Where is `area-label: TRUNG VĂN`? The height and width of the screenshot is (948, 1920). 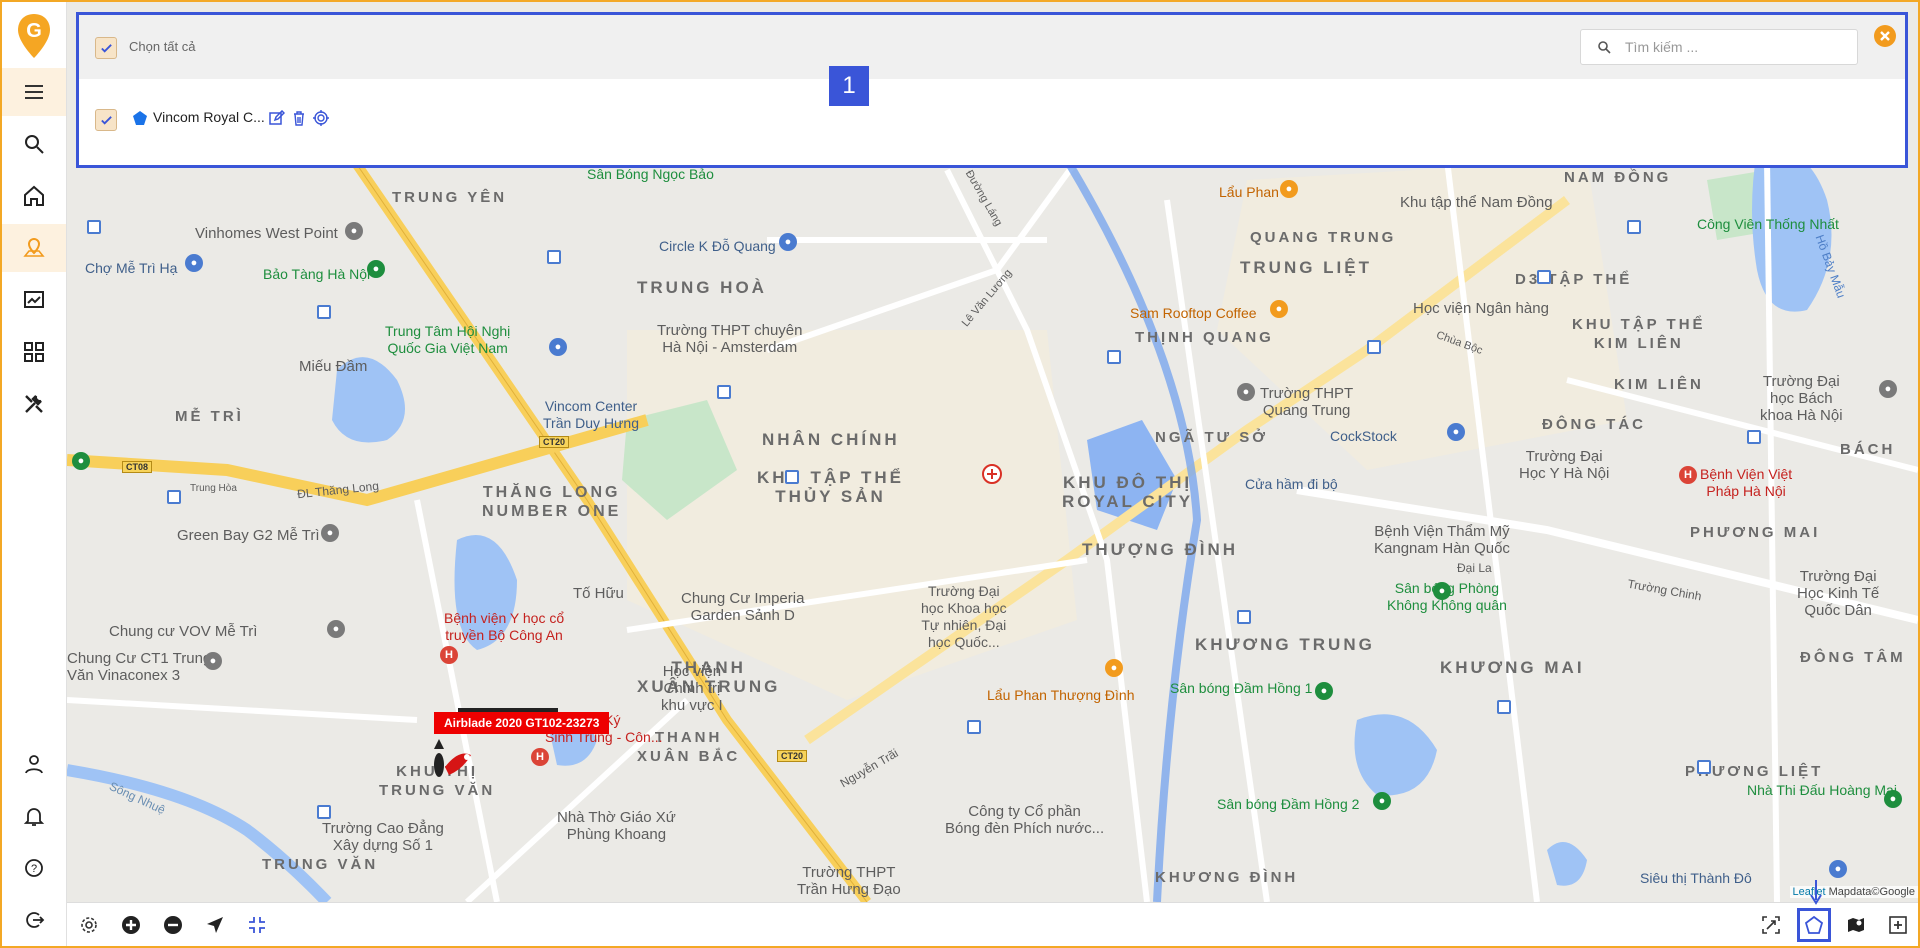
area-label: TRUNG VĂN is located at coordinates (320, 864).